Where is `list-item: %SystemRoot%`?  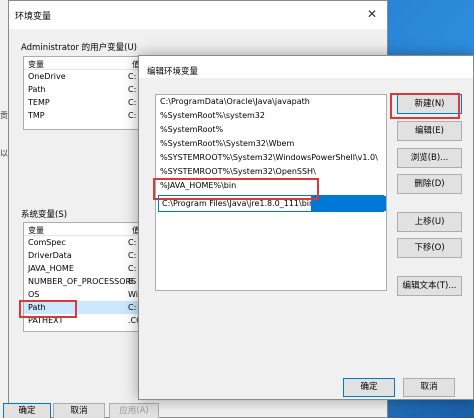 list-item: %SystemRoot% is located at coordinates (271, 130).